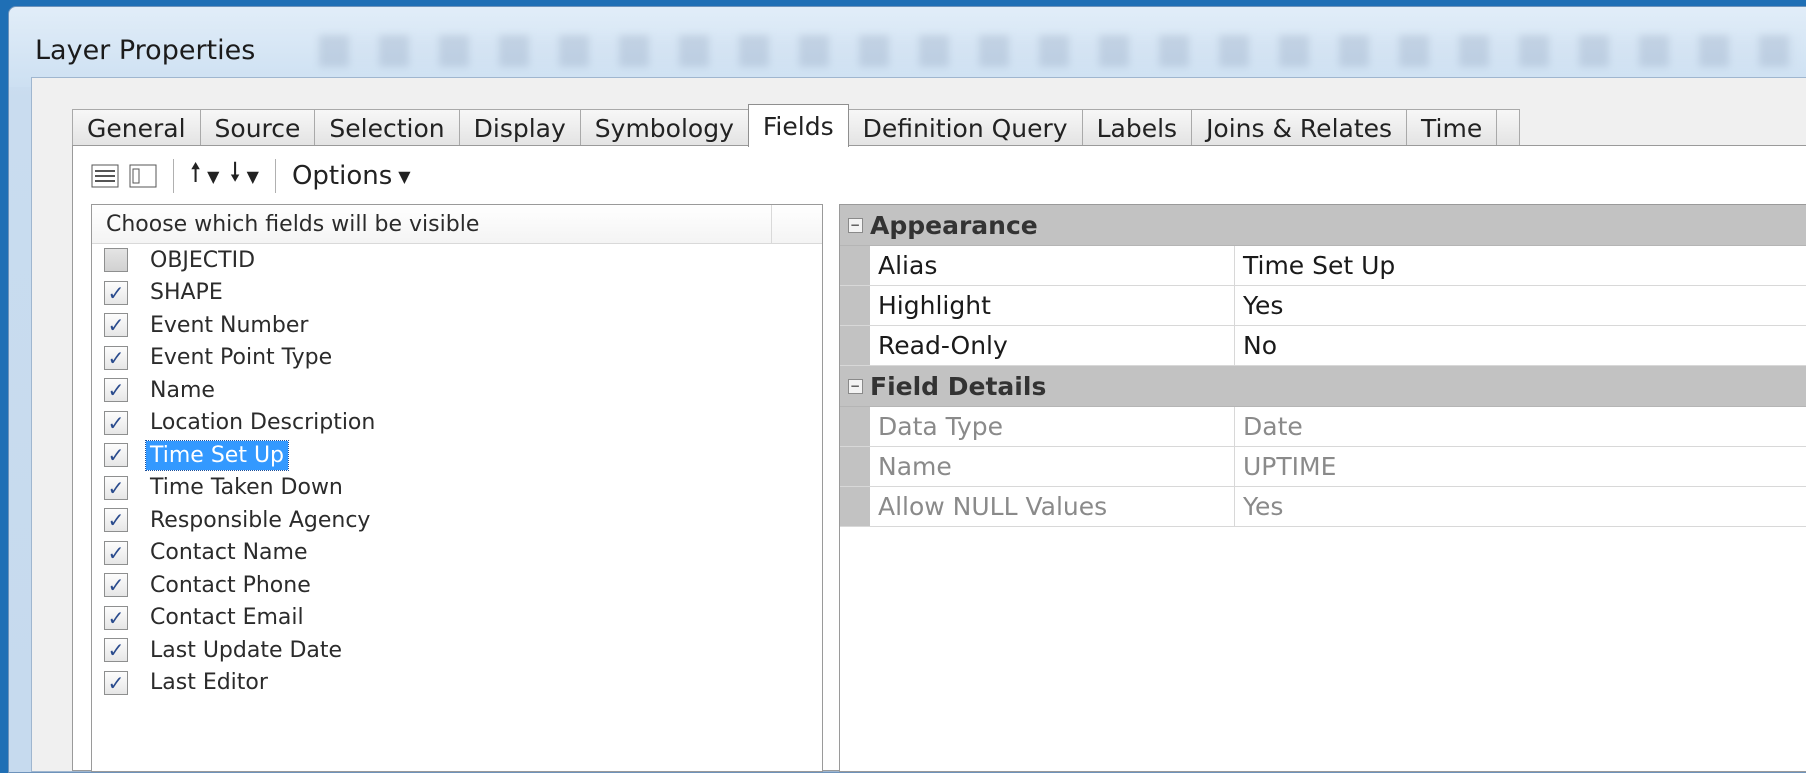  I want to click on tab-source: Source, so click(257, 127).